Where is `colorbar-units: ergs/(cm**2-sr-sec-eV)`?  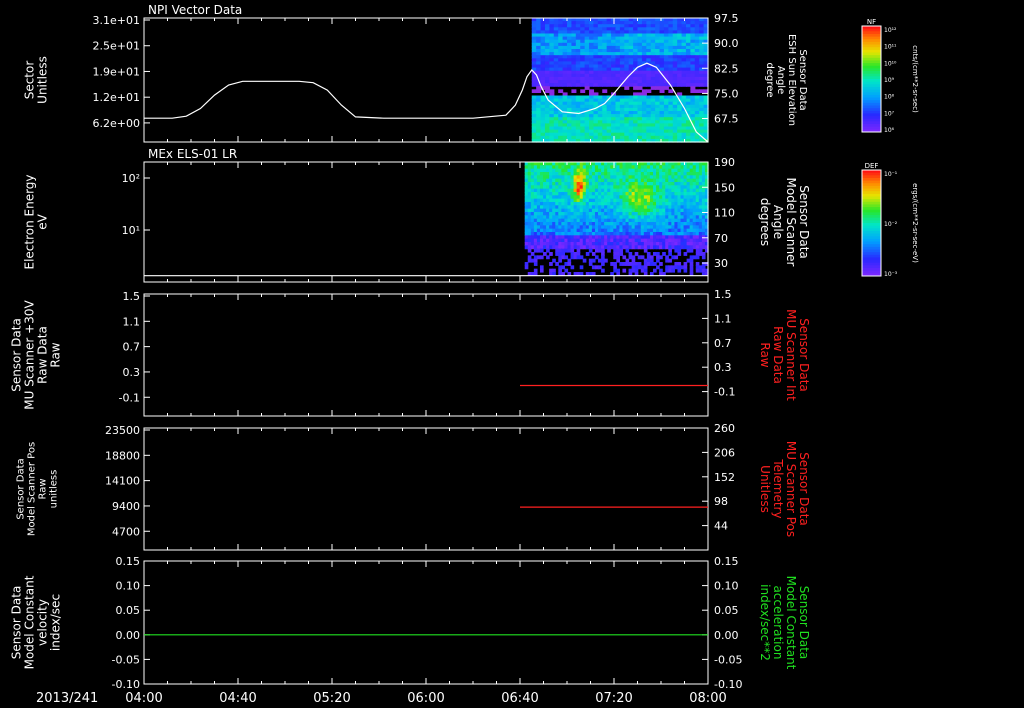
colorbar-units: ergs/(cm**2-sr-sec-eV) is located at coordinates (915, 223).